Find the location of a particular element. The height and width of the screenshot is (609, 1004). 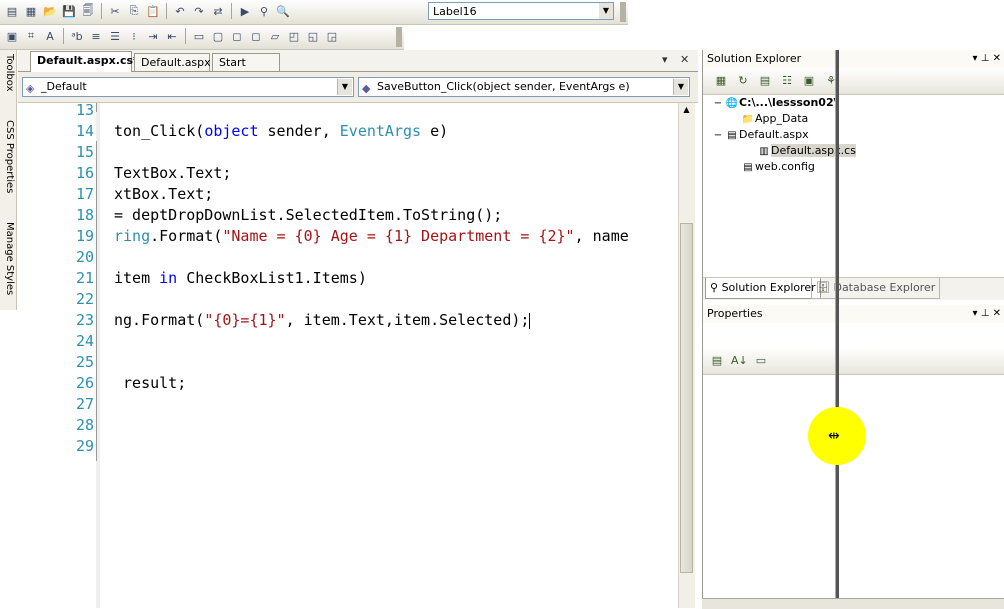

scroll-up-icon: ▲ is located at coordinates (686, 112).